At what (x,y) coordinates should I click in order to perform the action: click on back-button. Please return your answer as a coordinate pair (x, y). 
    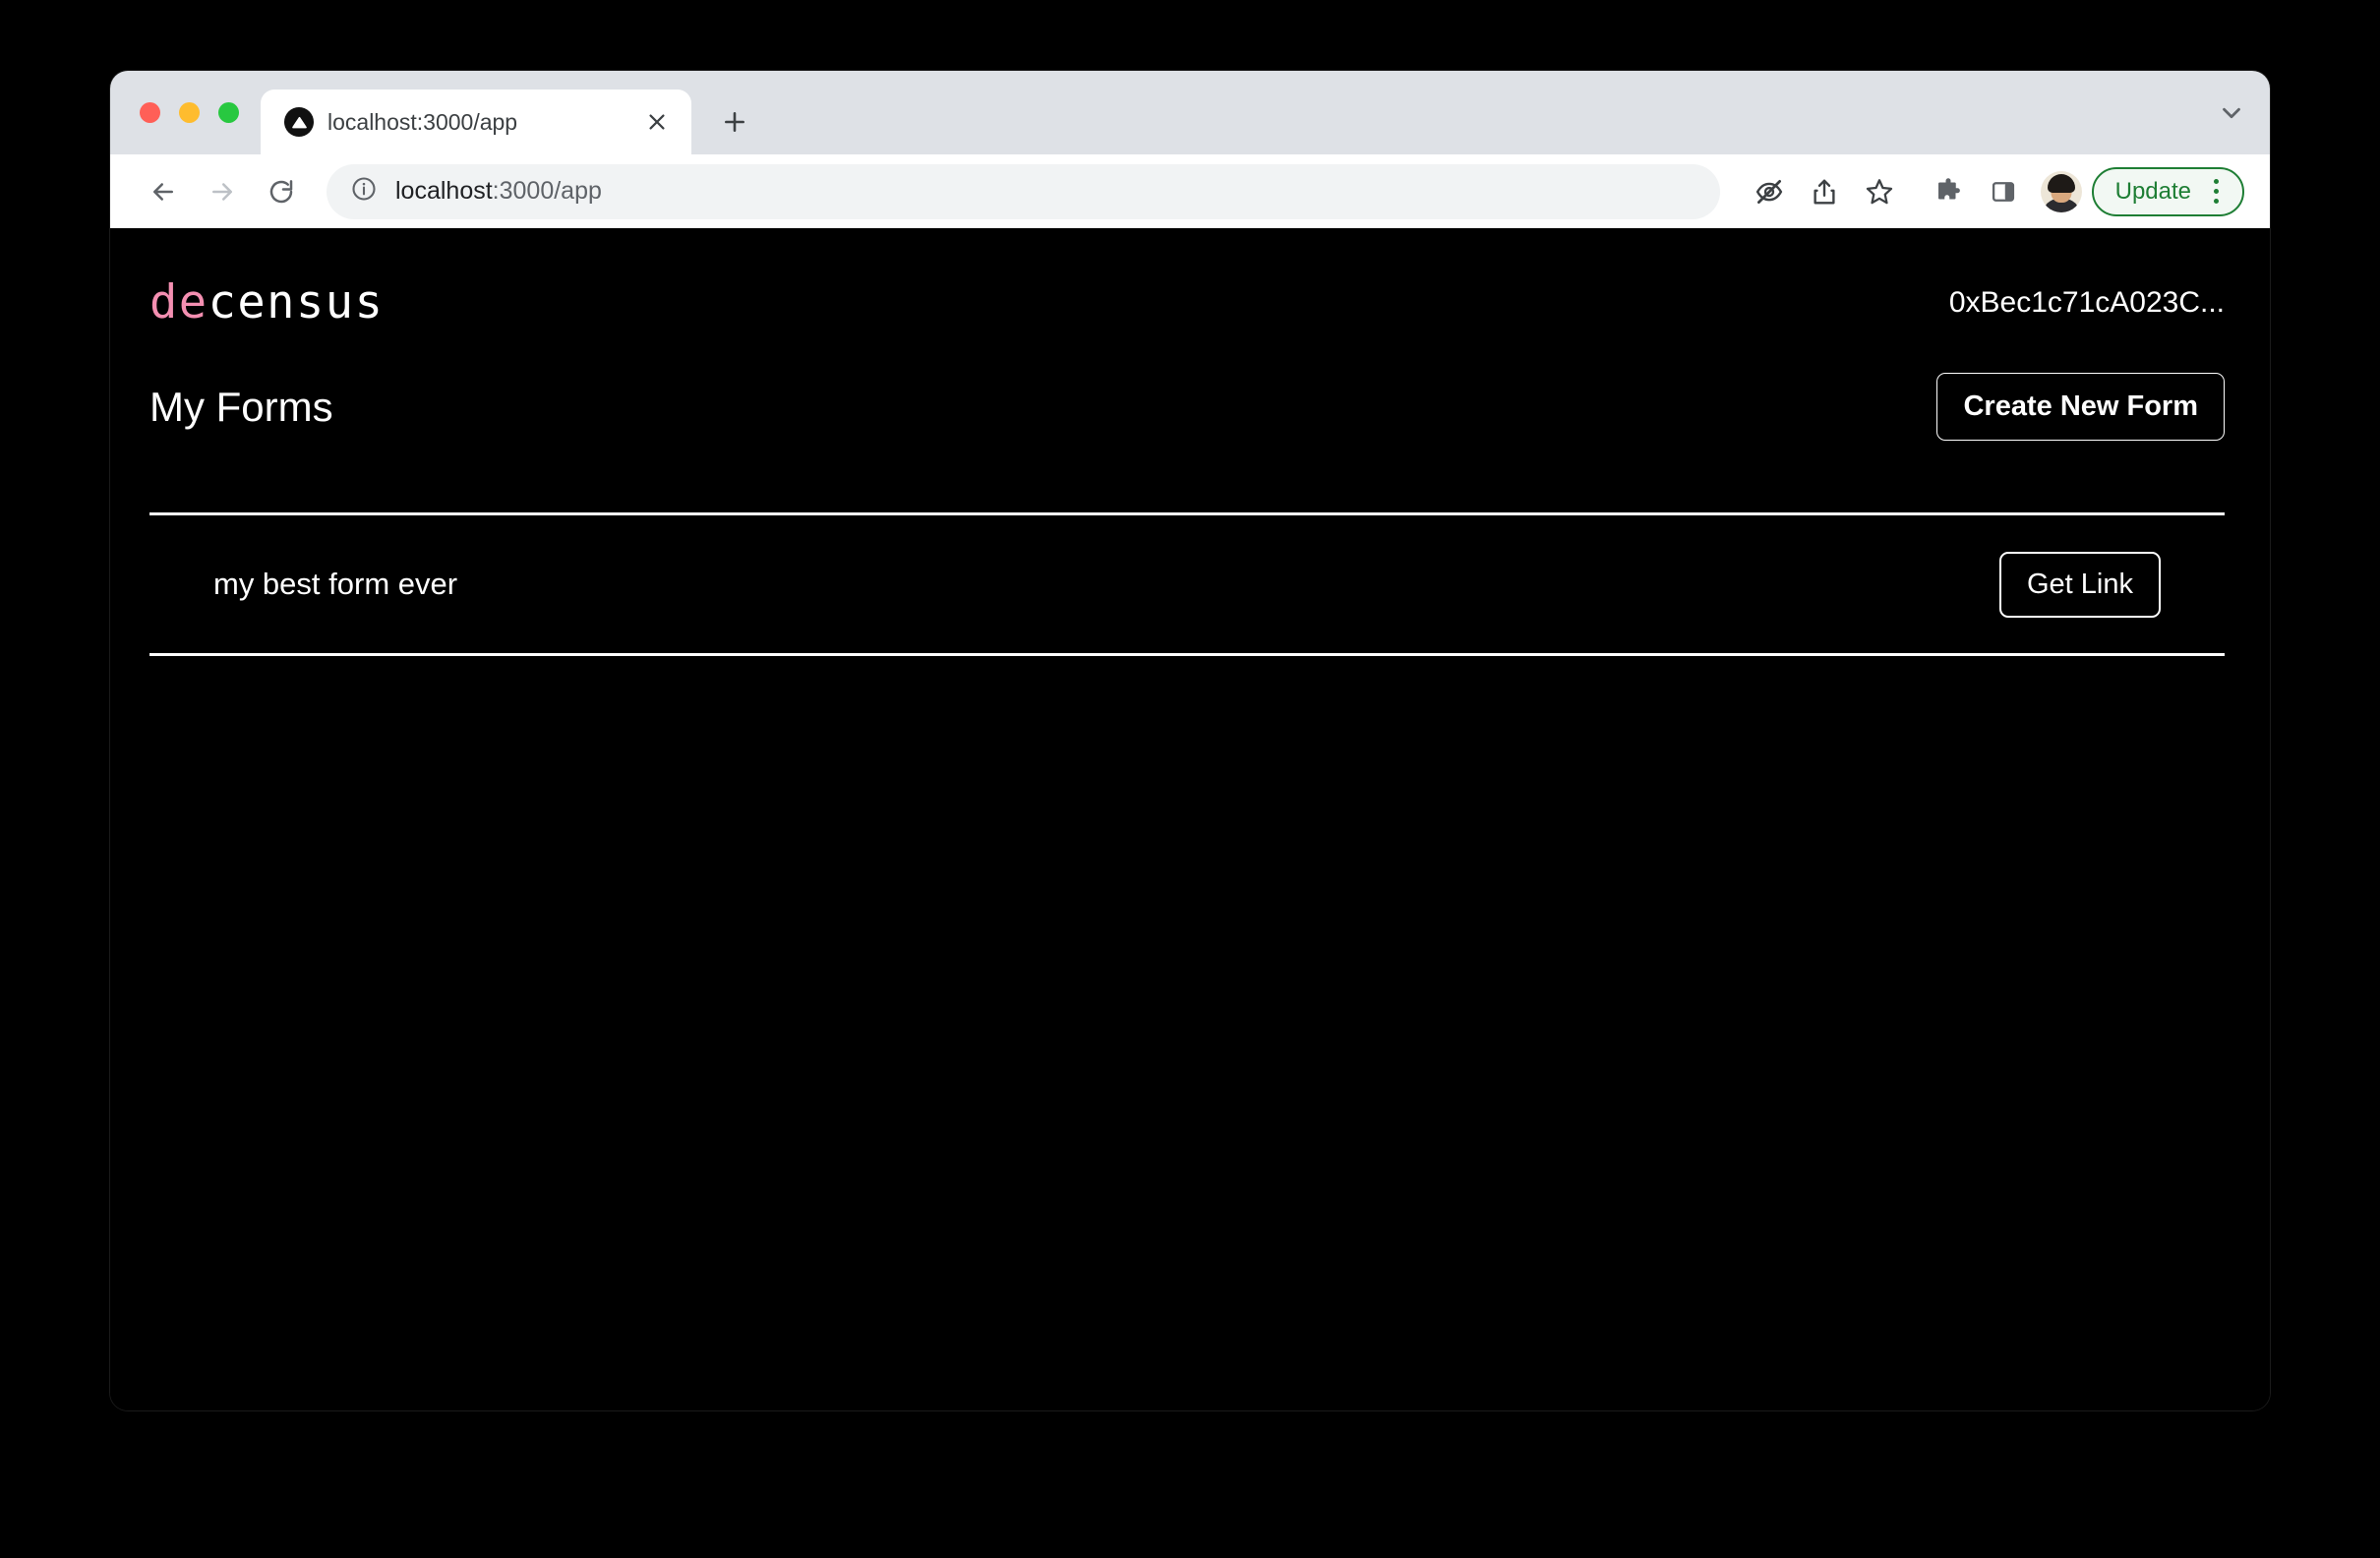
    Looking at the image, I should click on (163, 191).